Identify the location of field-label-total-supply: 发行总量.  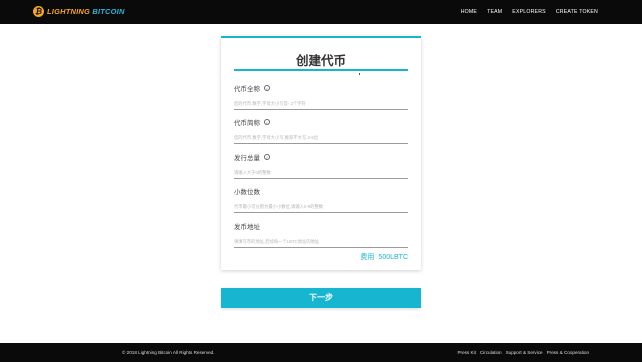
(247, 158).